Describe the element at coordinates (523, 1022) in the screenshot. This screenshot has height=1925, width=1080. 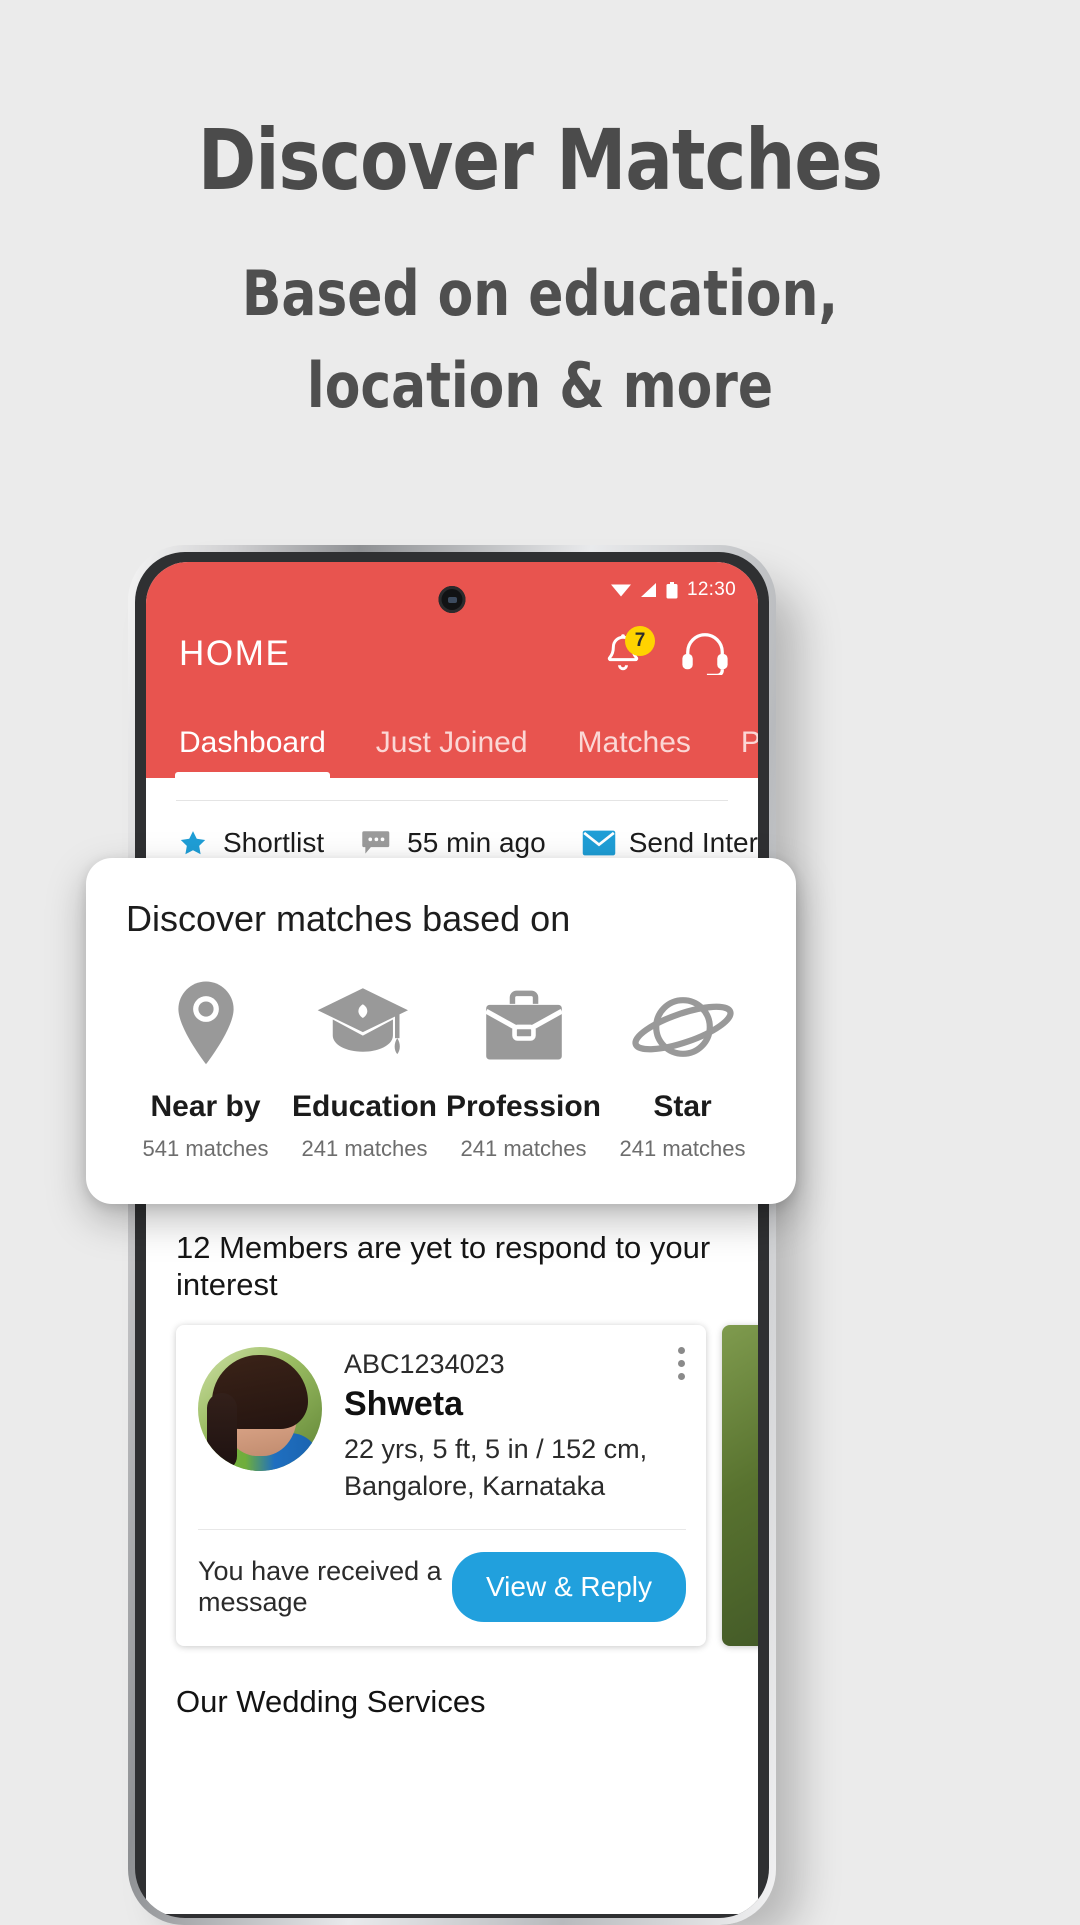
I see `briefcase-icon` at that location.